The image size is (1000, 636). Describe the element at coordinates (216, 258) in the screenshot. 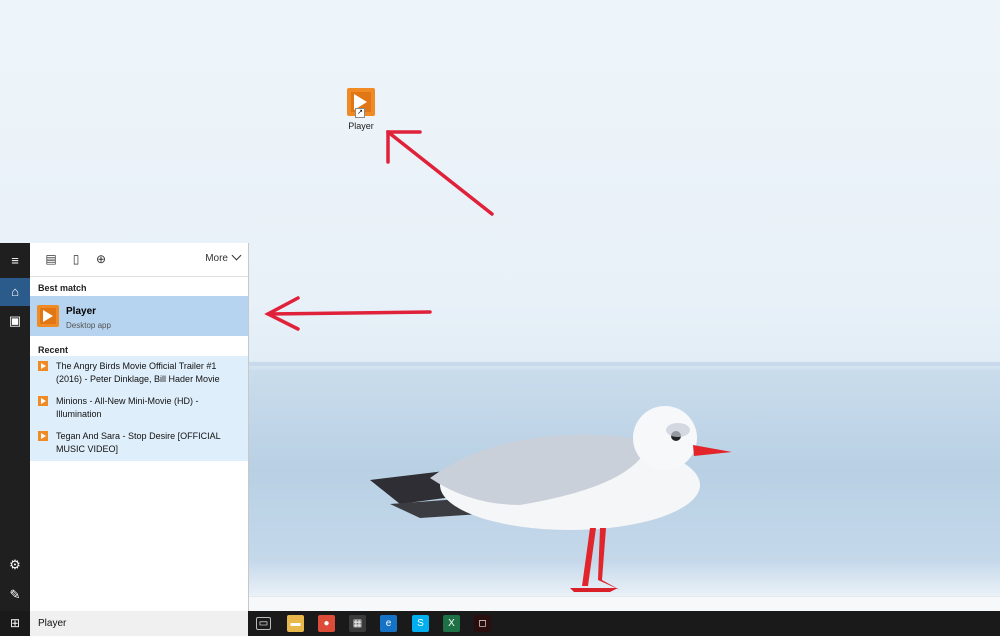

I see `more-label: More` at that location.